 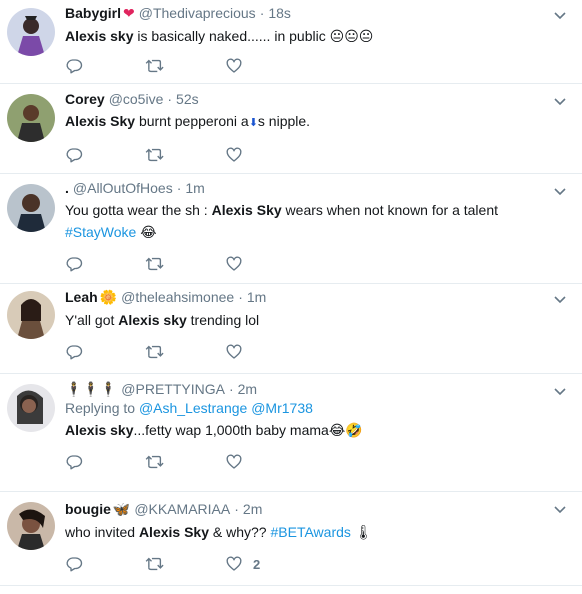 I want to click on display-name: 🕴🕴🕴, so click(x=91, y=389).